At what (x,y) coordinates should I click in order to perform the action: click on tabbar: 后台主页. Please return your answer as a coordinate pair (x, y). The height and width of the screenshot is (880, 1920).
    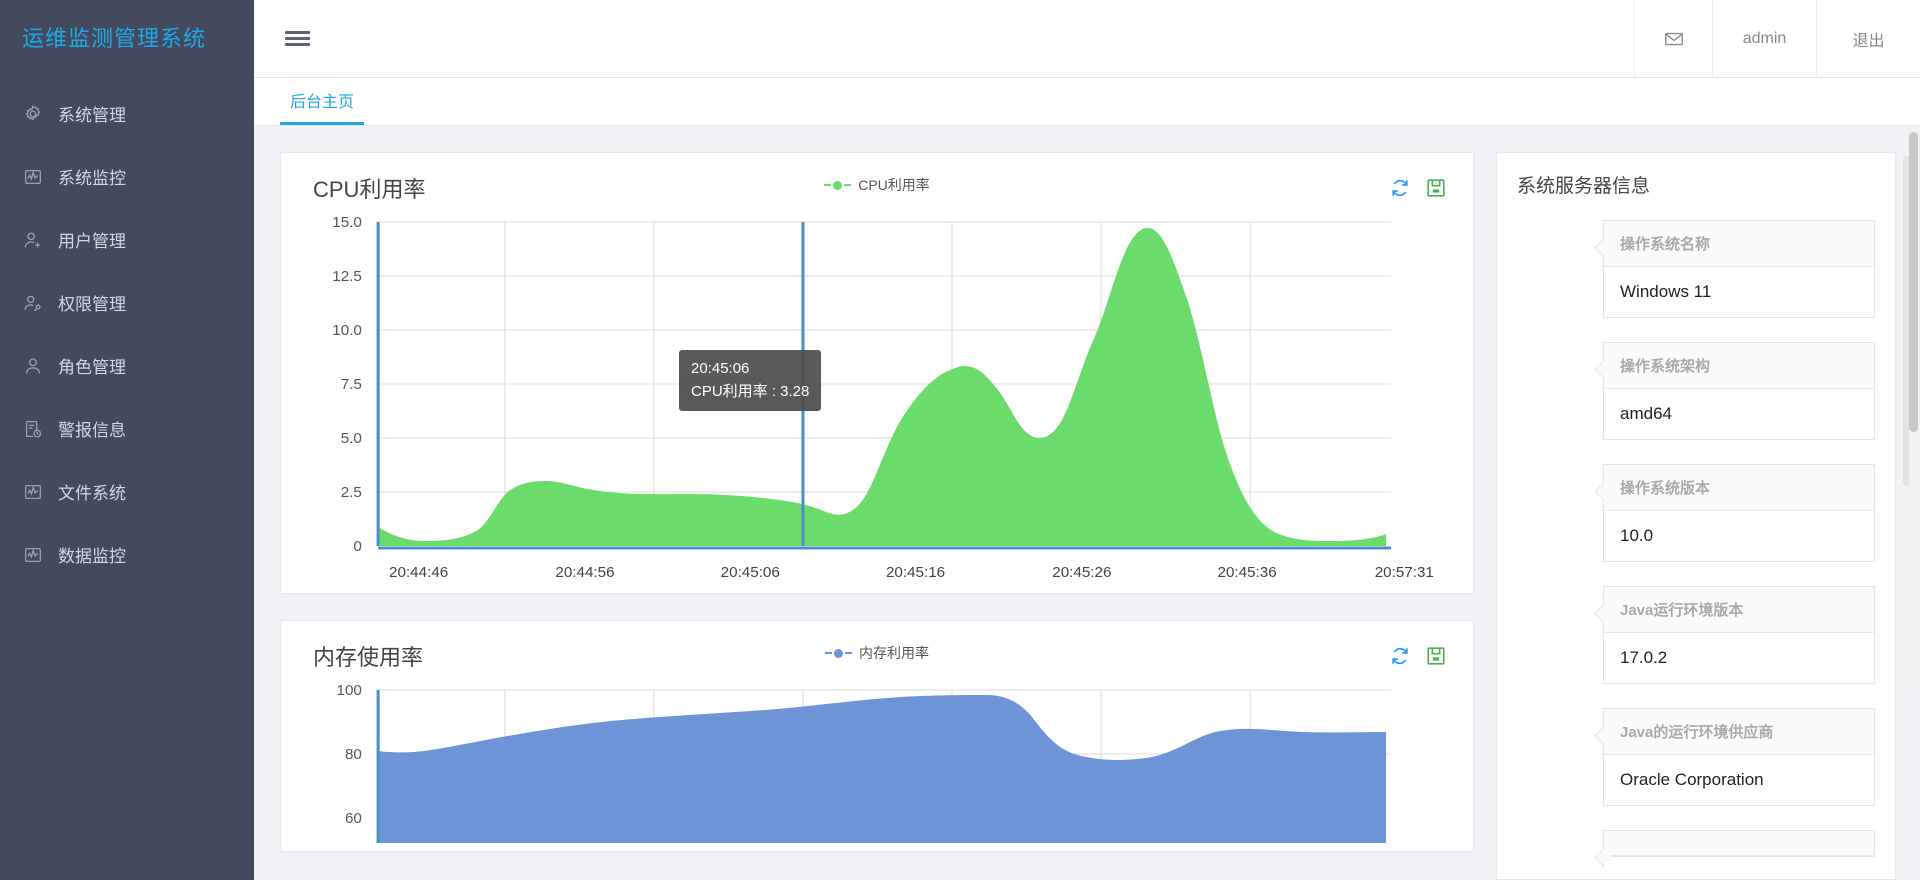
    Looking at the image, I should click on (1087, 102).